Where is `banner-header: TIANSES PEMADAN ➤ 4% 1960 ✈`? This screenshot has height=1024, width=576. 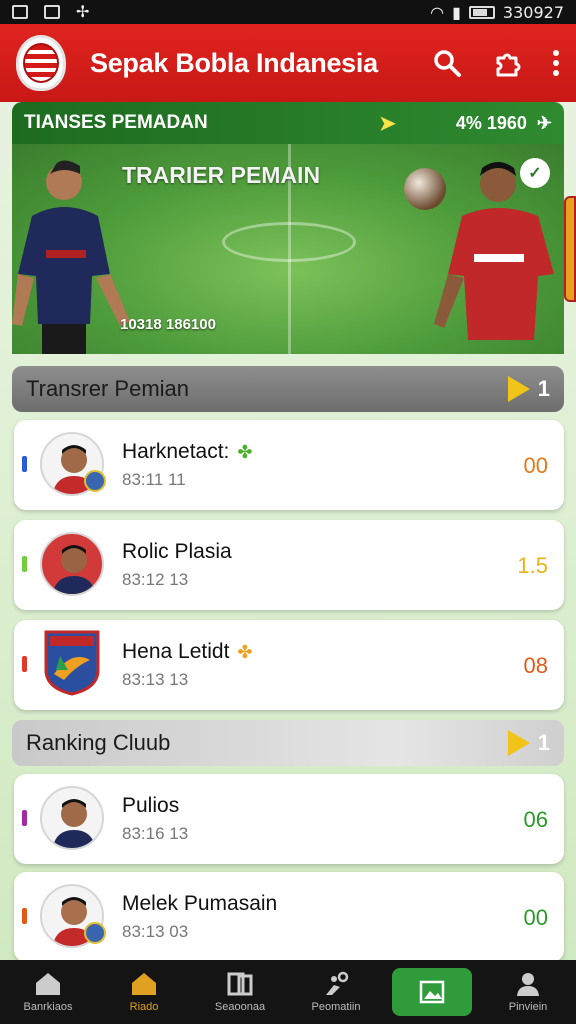 banner-header: TIANSES PEMADAN ➤ 4% 1960 ✈ is located at coordinates (288, 123).